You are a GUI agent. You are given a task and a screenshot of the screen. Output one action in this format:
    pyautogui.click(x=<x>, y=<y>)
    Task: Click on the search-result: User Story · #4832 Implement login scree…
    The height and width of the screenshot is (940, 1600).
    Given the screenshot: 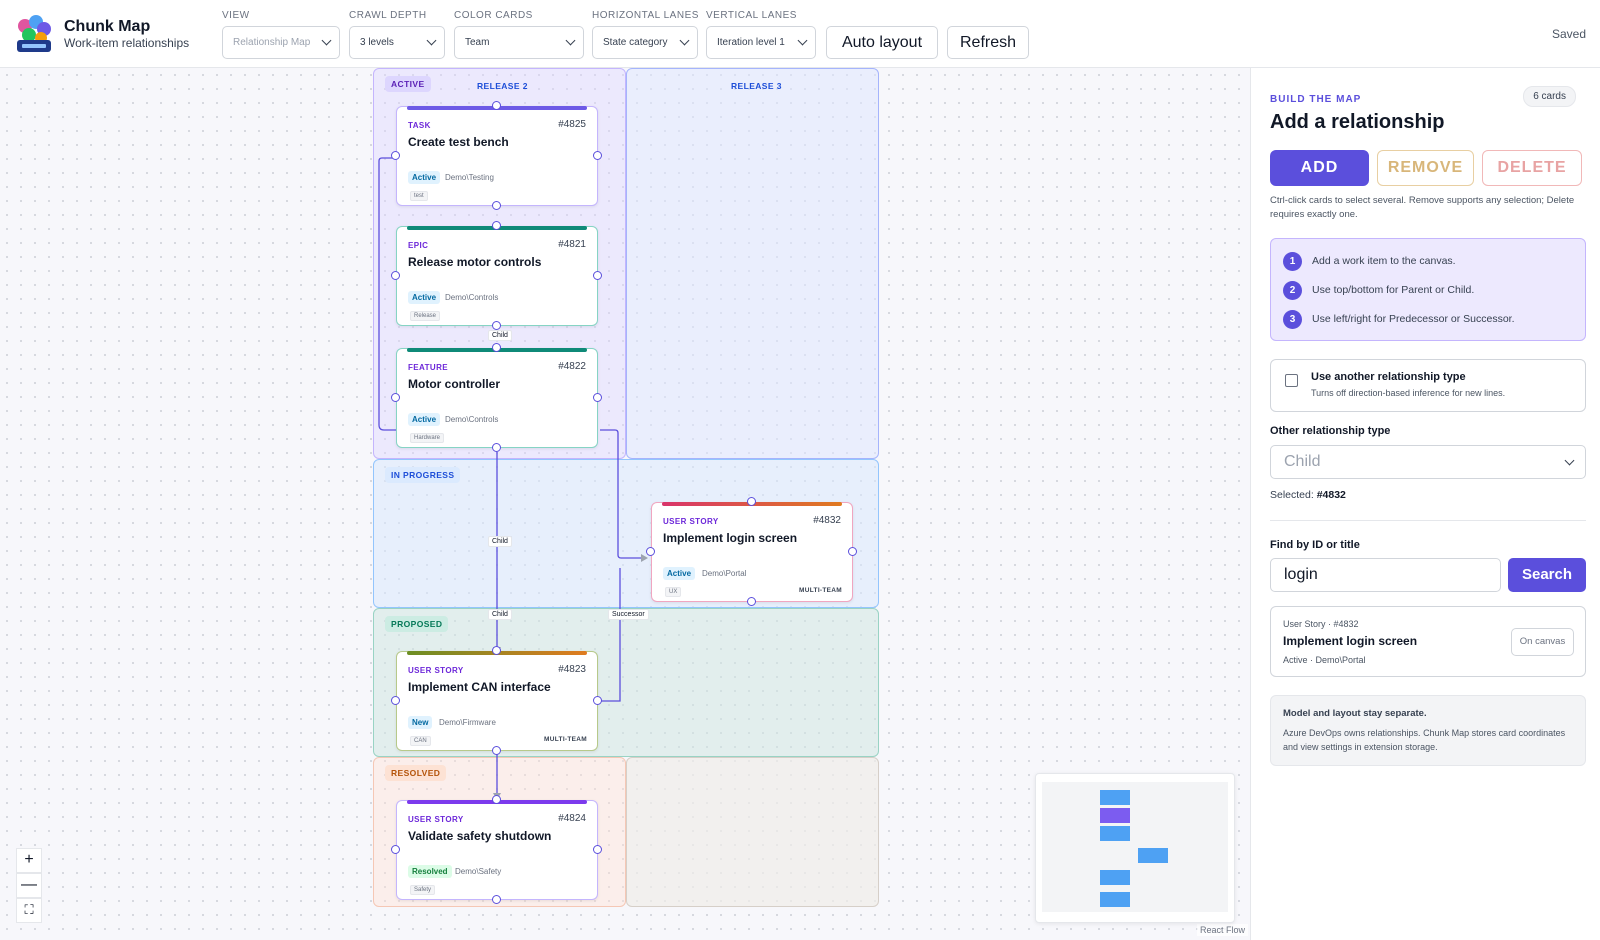 What is the action you would take?
    pyautogui.click(x=1428, y=641)
    